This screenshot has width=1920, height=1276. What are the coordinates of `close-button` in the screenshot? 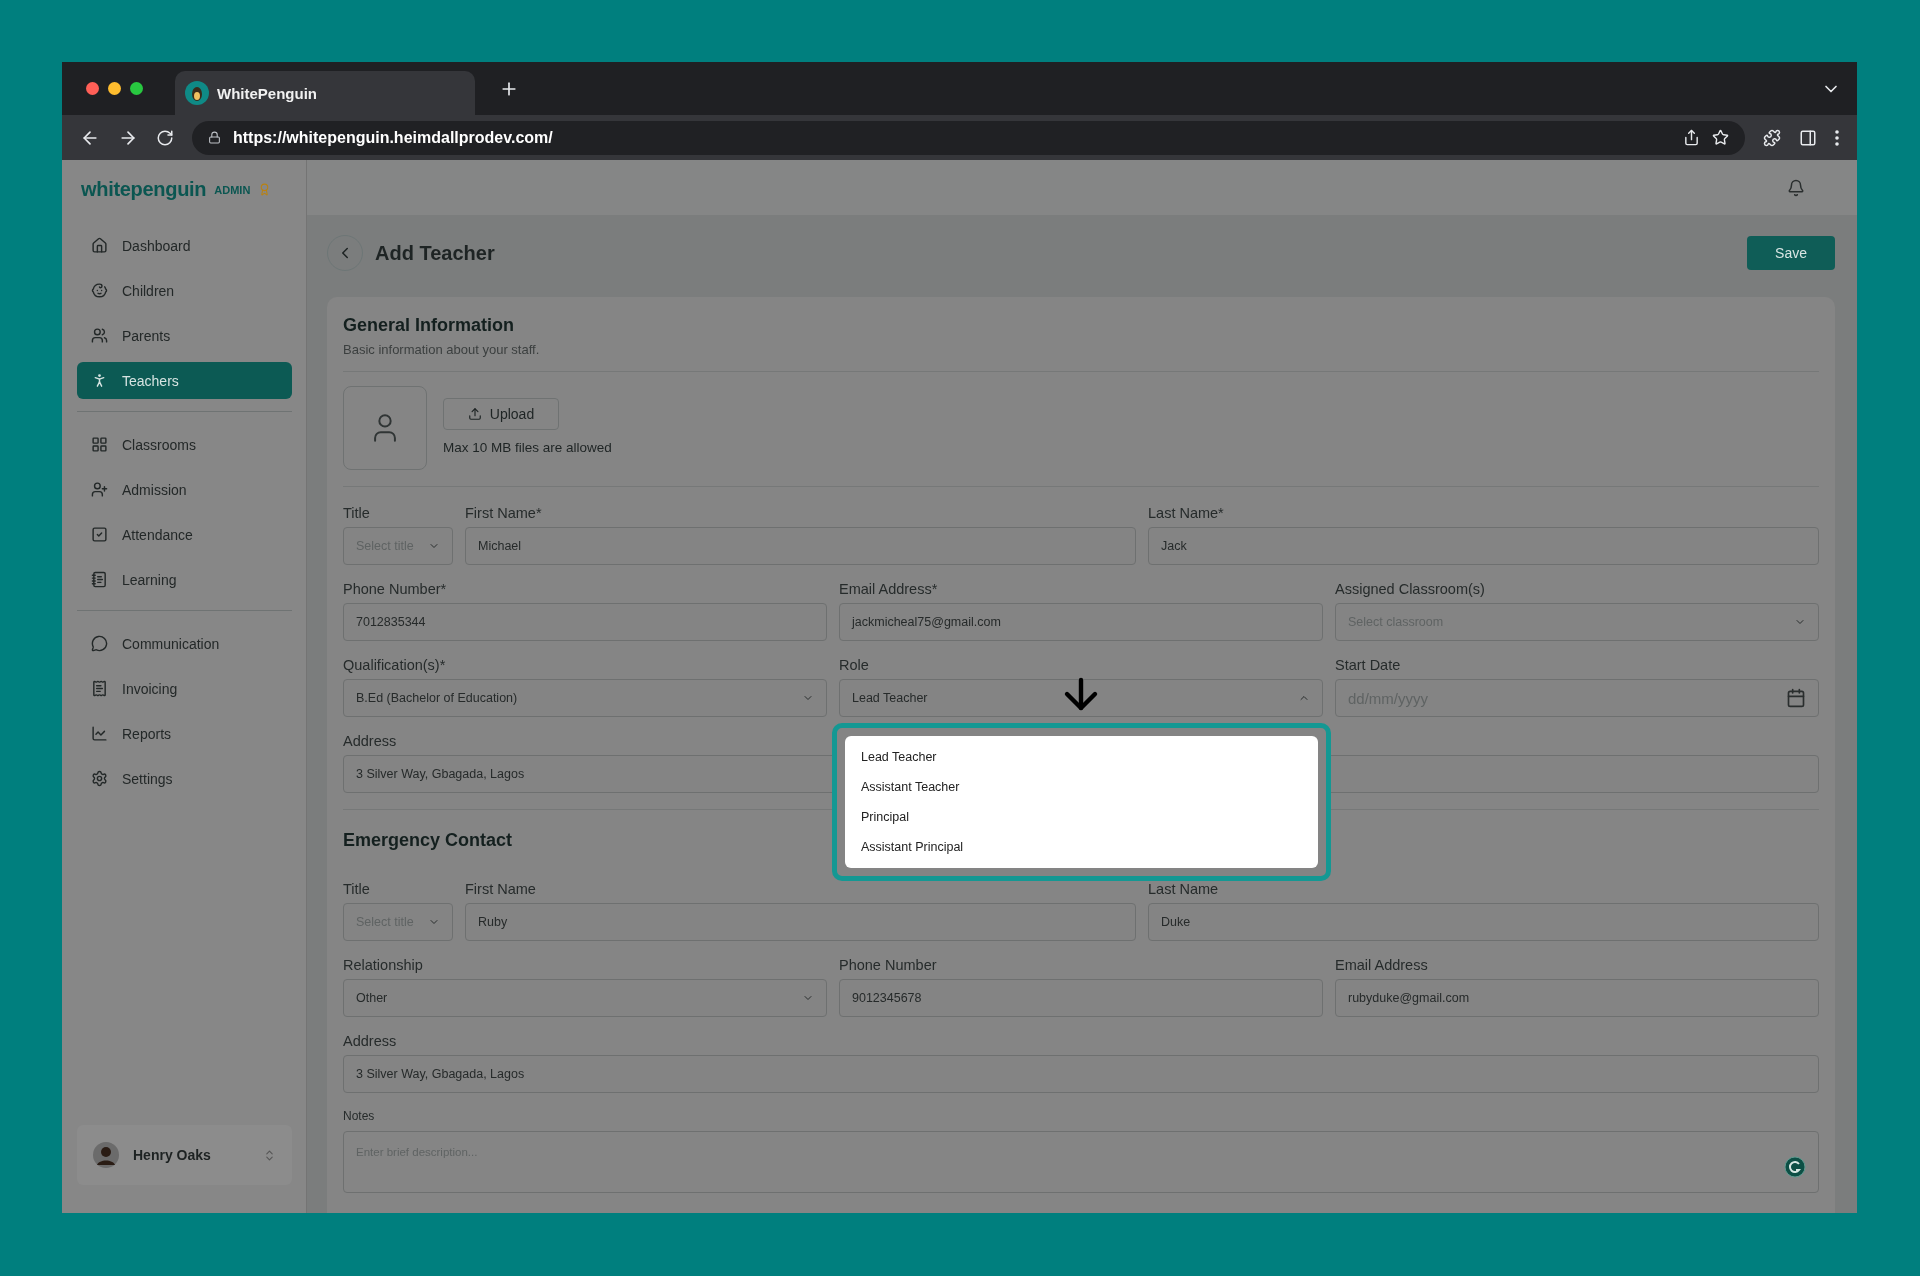 It's located at (92, 88).